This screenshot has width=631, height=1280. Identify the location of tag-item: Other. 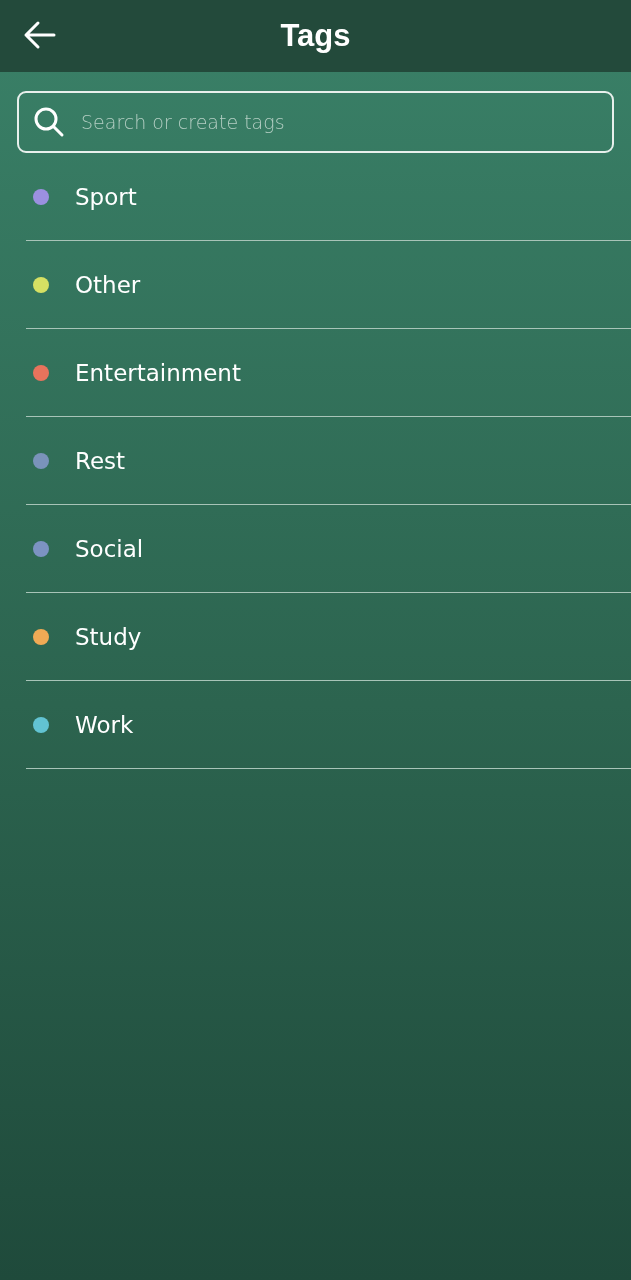
(328, 285).